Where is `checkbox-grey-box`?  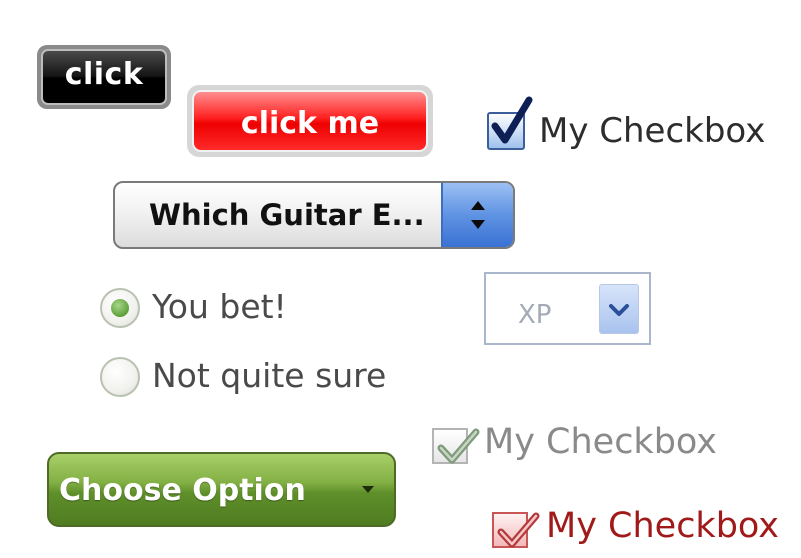
checkbox-grey-box is located at coordinates (456, 446).